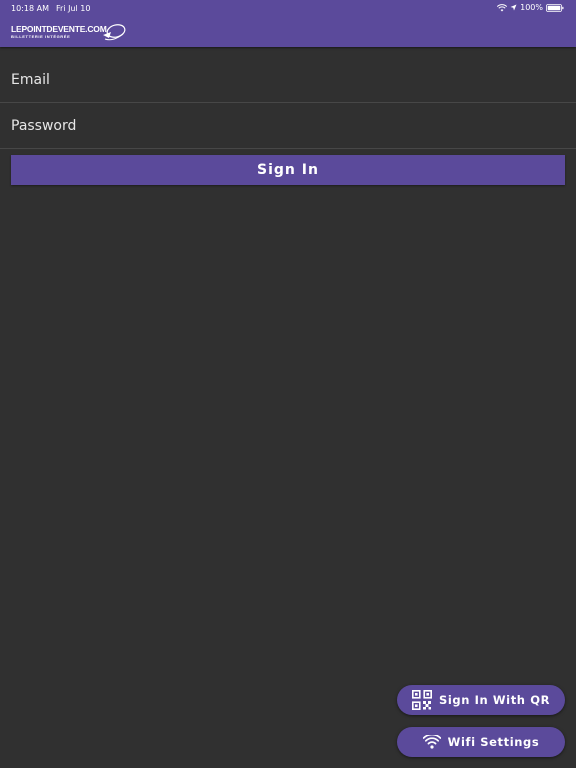  Describe the element at coordinates (555, 7) in the screenshot. I see `battery-icon` at that location.